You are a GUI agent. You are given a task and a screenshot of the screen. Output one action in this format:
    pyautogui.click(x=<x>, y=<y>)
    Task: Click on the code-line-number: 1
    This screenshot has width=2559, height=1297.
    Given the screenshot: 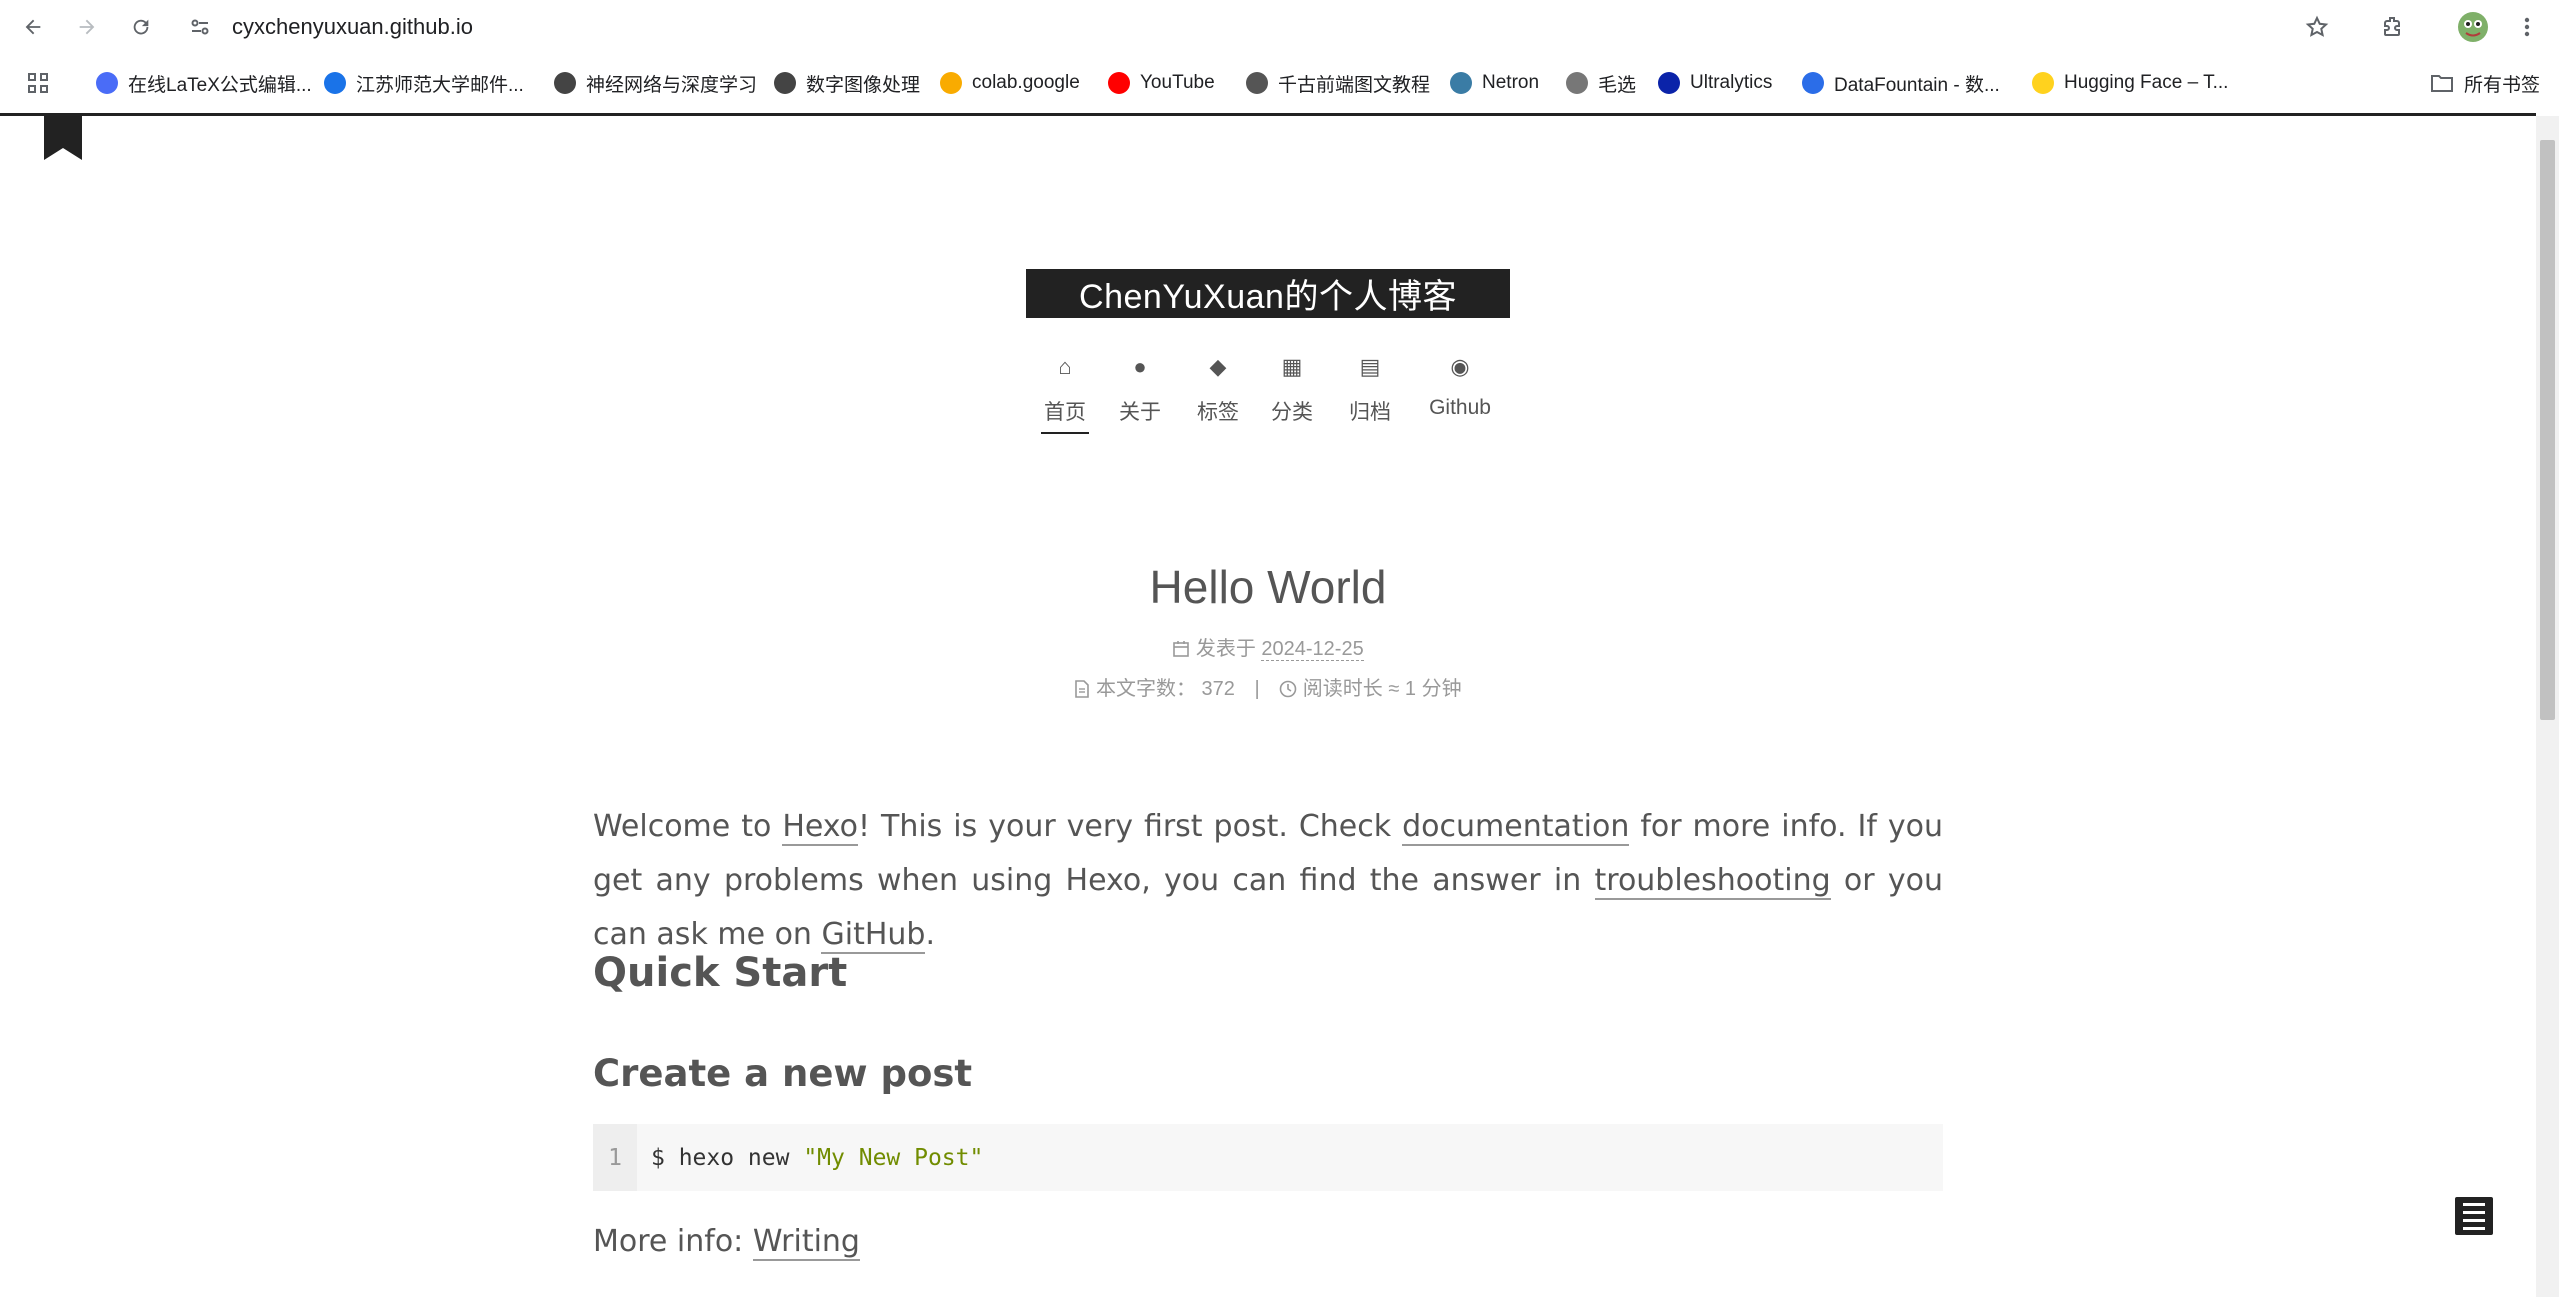 What is the action you would take?
    pyautogui.click(x=615, y=1157)
    